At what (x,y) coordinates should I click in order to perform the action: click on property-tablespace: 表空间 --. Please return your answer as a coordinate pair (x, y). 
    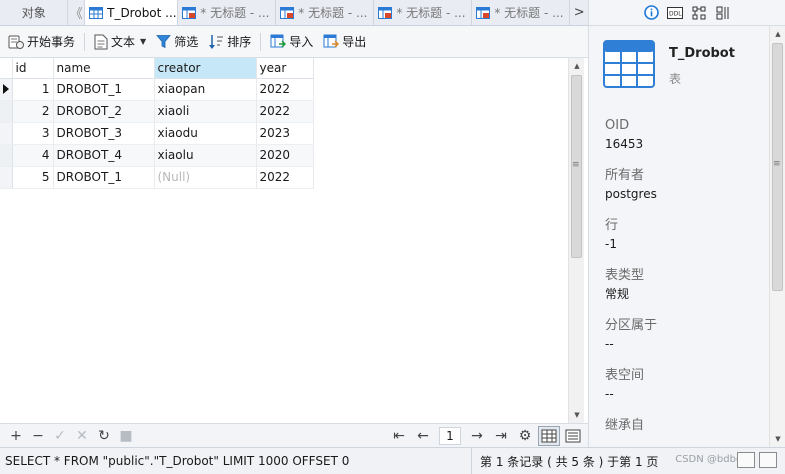
    Looking at the image, I should click on (680, 384).